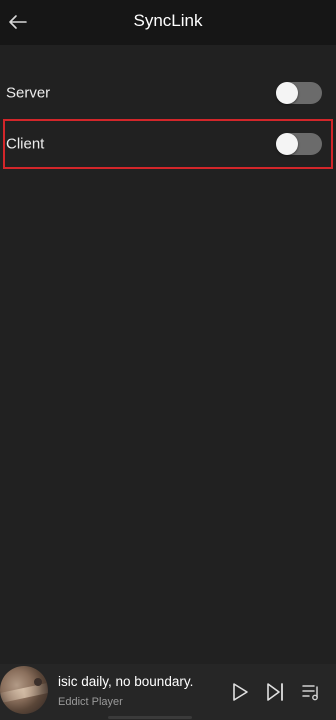  What do you see at coordinates (299, 93) in the screenshot?
I see `server-toggle` at bounding box center [299, 93].